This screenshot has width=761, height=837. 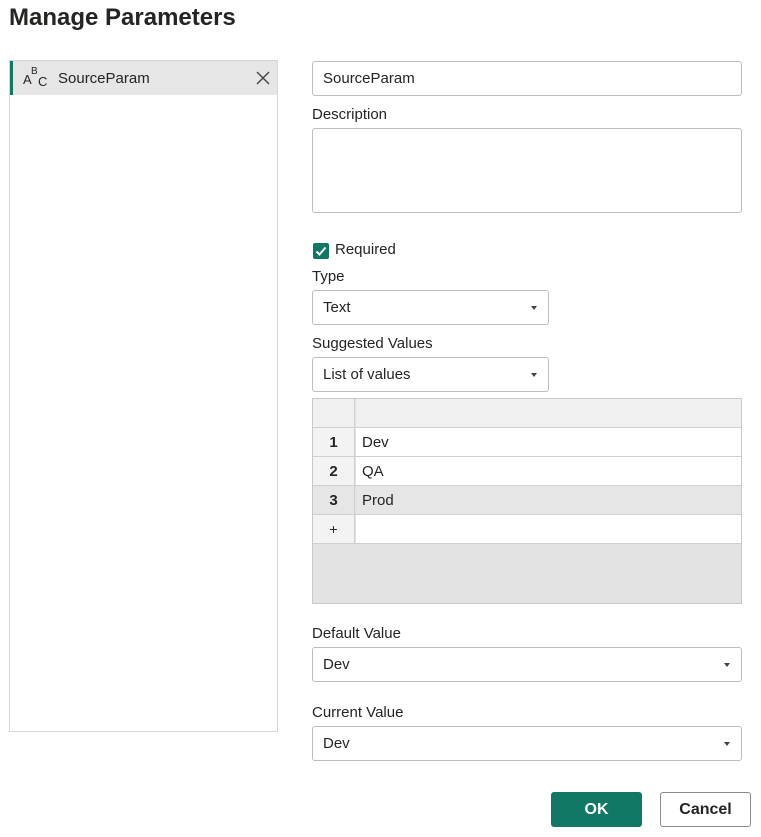 I want to click on value-cell: QA, so click(x=548, y=471).